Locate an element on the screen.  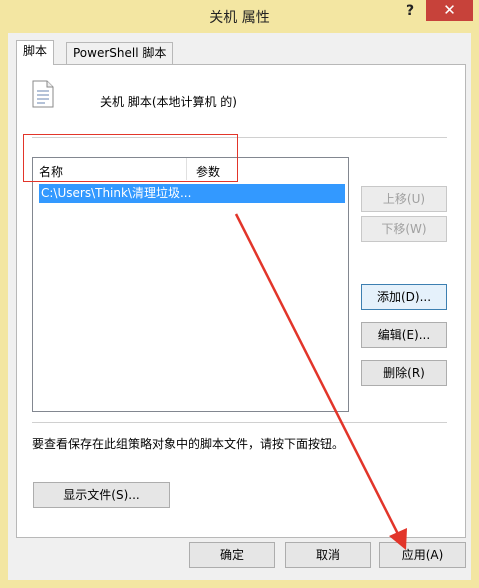
close-button: ✕ is located at coordinates (449, 10).